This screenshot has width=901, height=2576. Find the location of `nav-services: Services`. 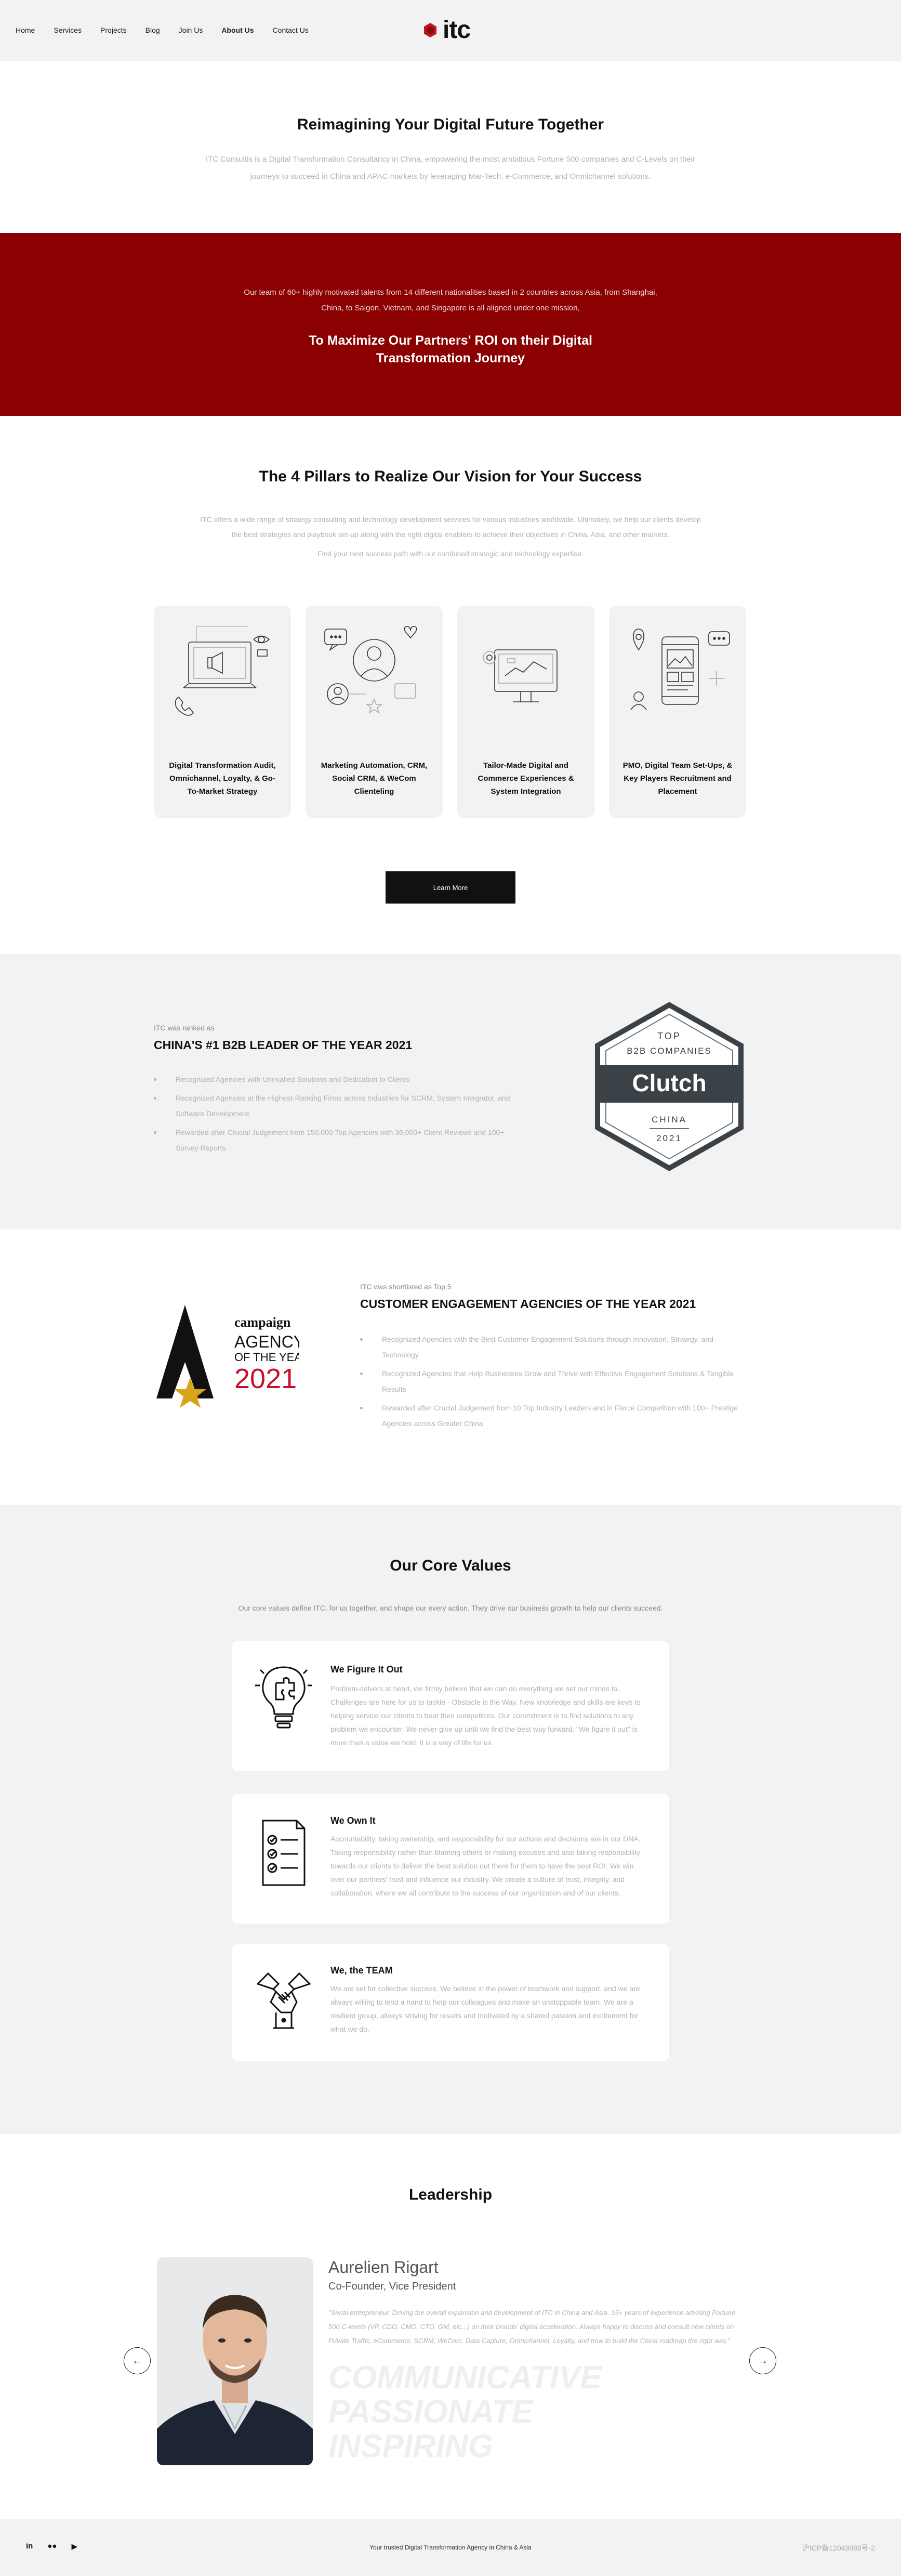

nav-services: Services is located at coordinates (68, 30).